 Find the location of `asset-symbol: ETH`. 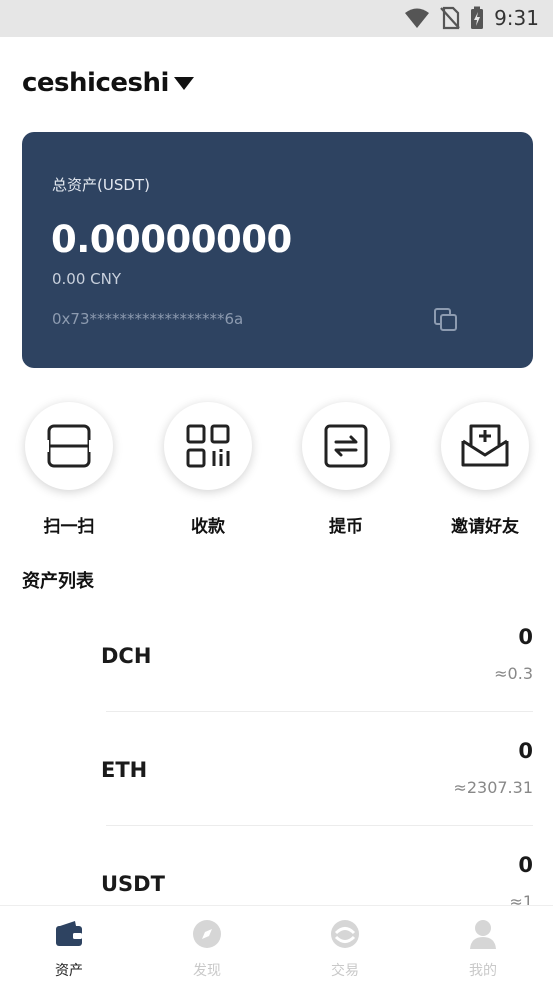

asset-symbol: ETH is located at coordinates (124, 770).